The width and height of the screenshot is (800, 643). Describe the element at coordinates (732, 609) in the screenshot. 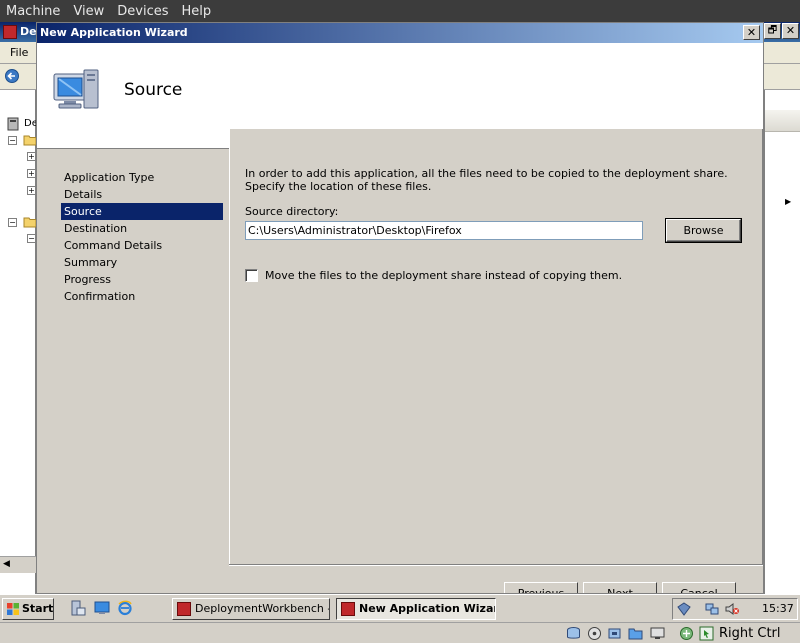

I see `volume-muted-icon` at that location.